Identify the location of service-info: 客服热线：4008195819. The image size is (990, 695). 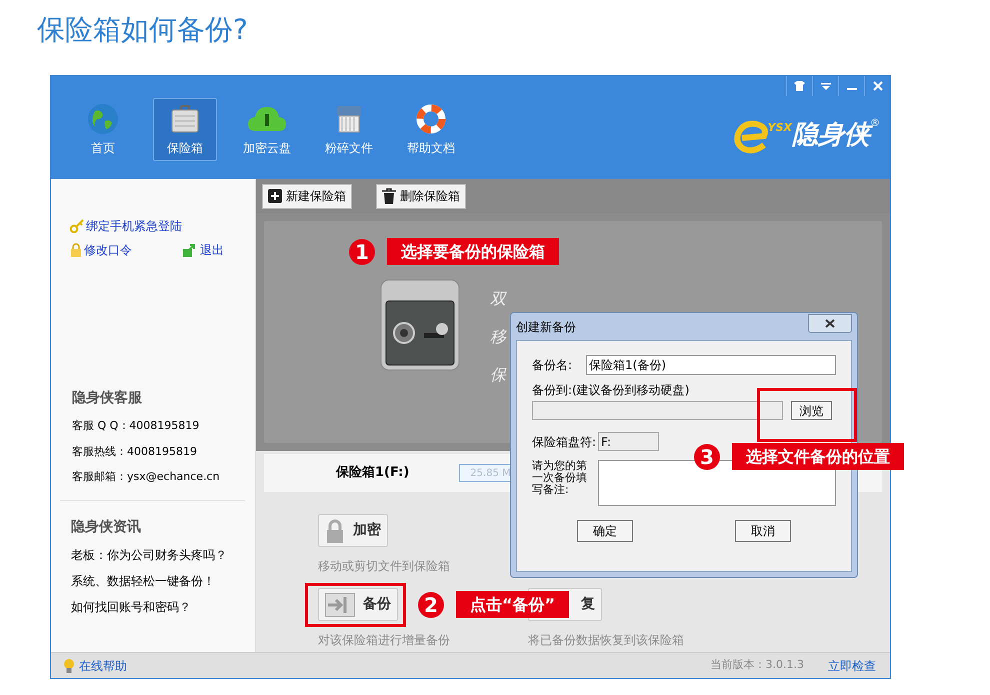
(134, 452).